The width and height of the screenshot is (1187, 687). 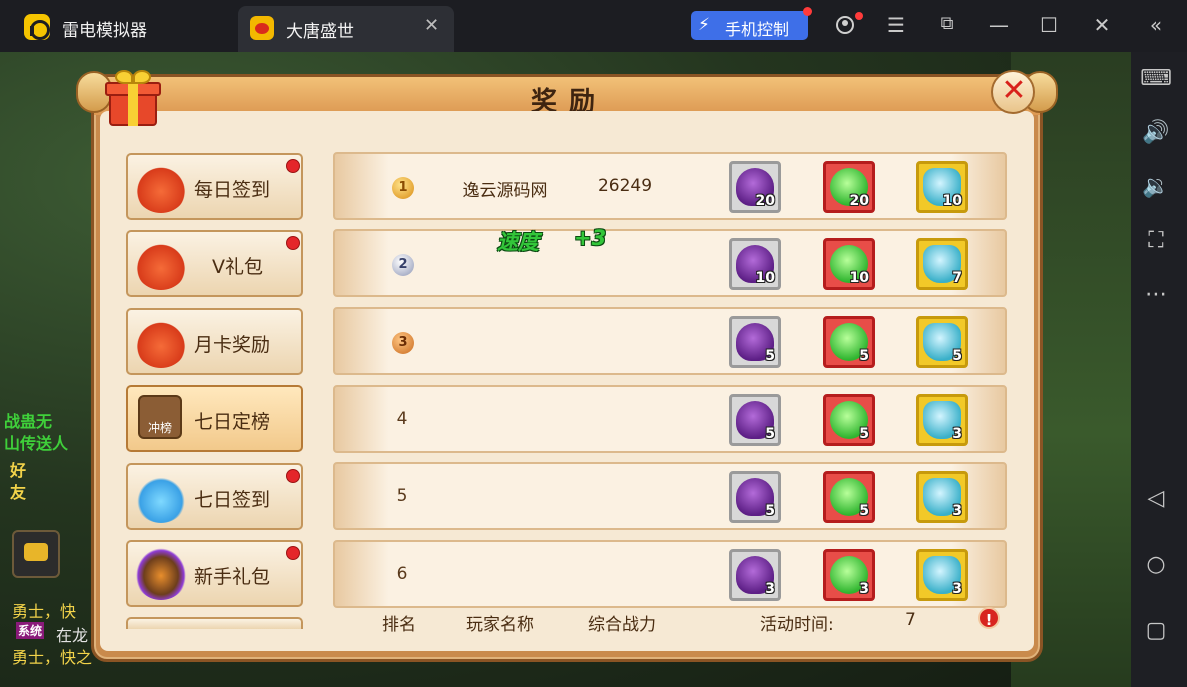 What do you see at coordinates (403, 188) in the screenshot?
I see `gold-medal-icon: 1` at bounding box center [403, 188].